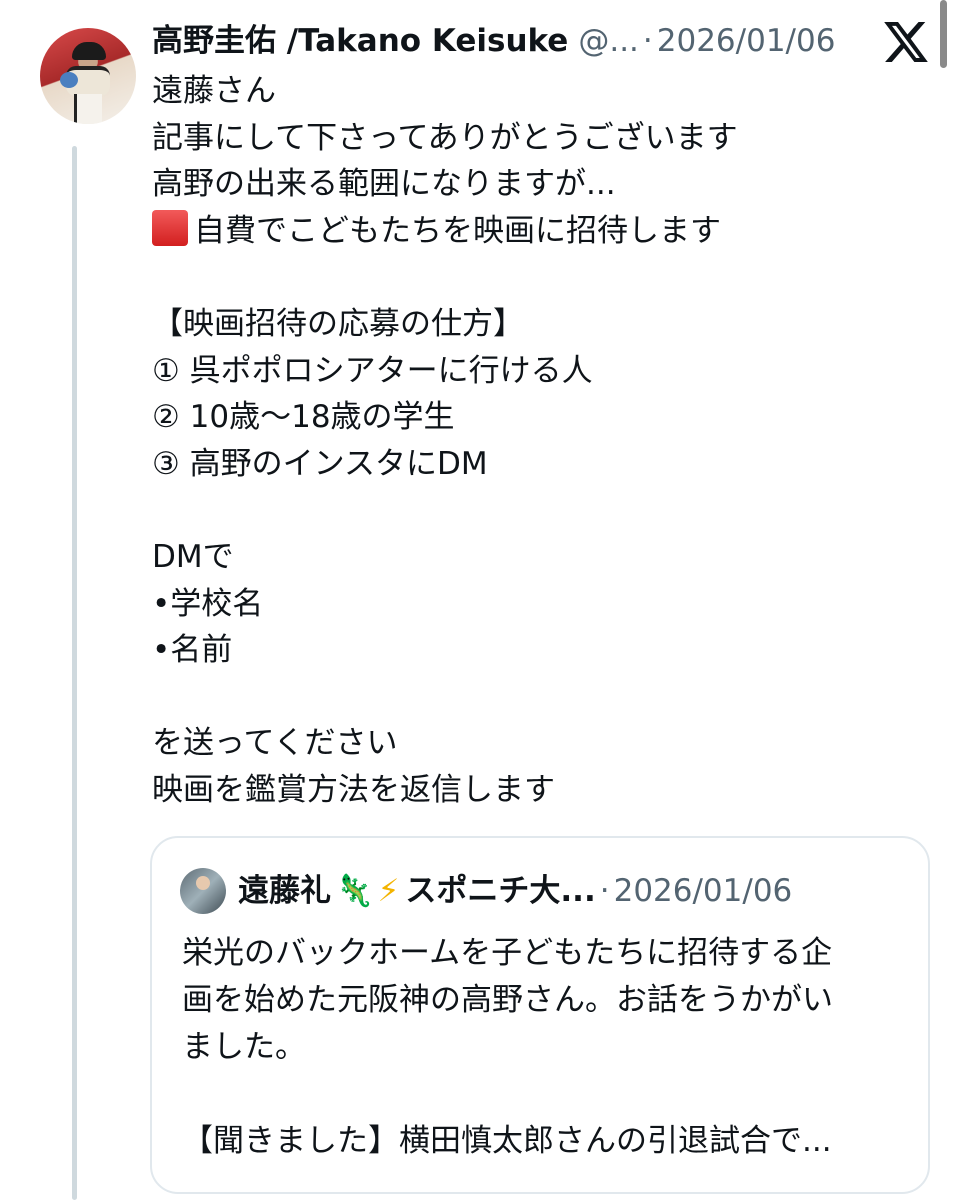  I want to click on post-line: •学校名, so click(208, 603).